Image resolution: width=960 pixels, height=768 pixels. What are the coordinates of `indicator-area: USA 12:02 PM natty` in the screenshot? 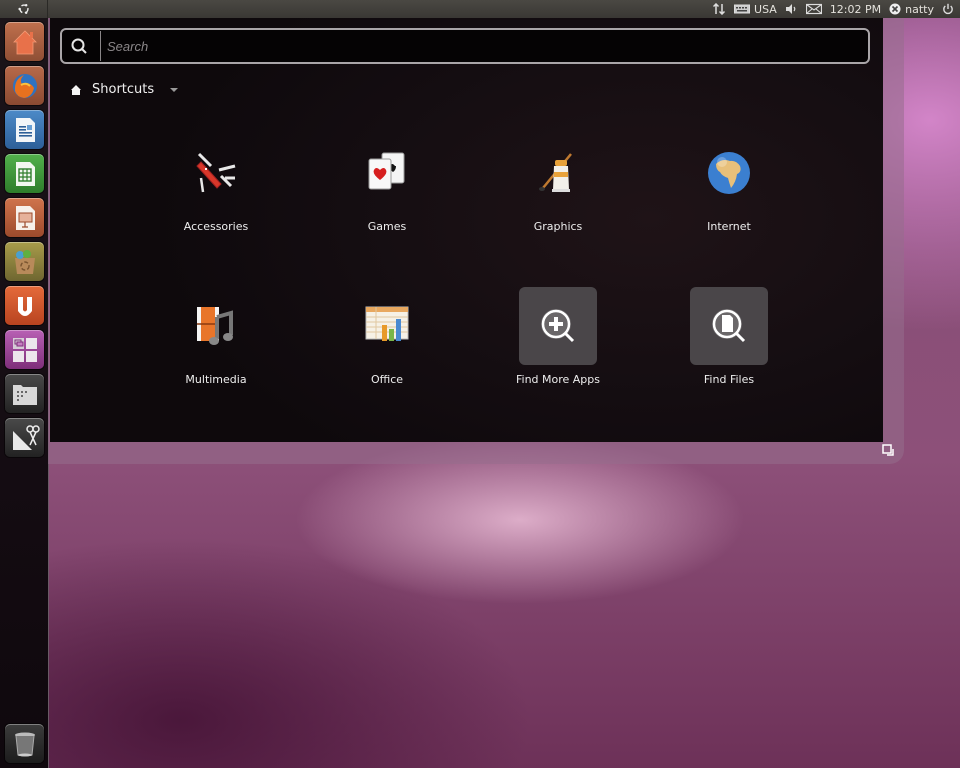 It's located at (836, 9).